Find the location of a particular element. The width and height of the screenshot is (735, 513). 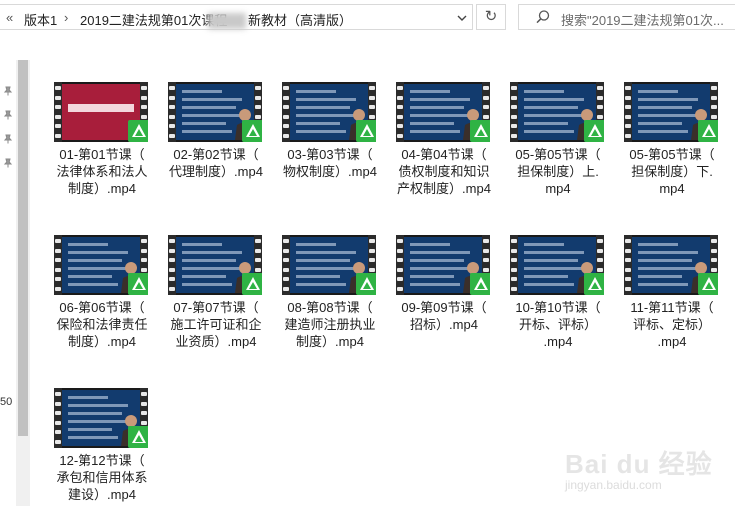

file-item: 10-第10节课（ 开标、评标） .mp4 is located at coordinates (558, 297).